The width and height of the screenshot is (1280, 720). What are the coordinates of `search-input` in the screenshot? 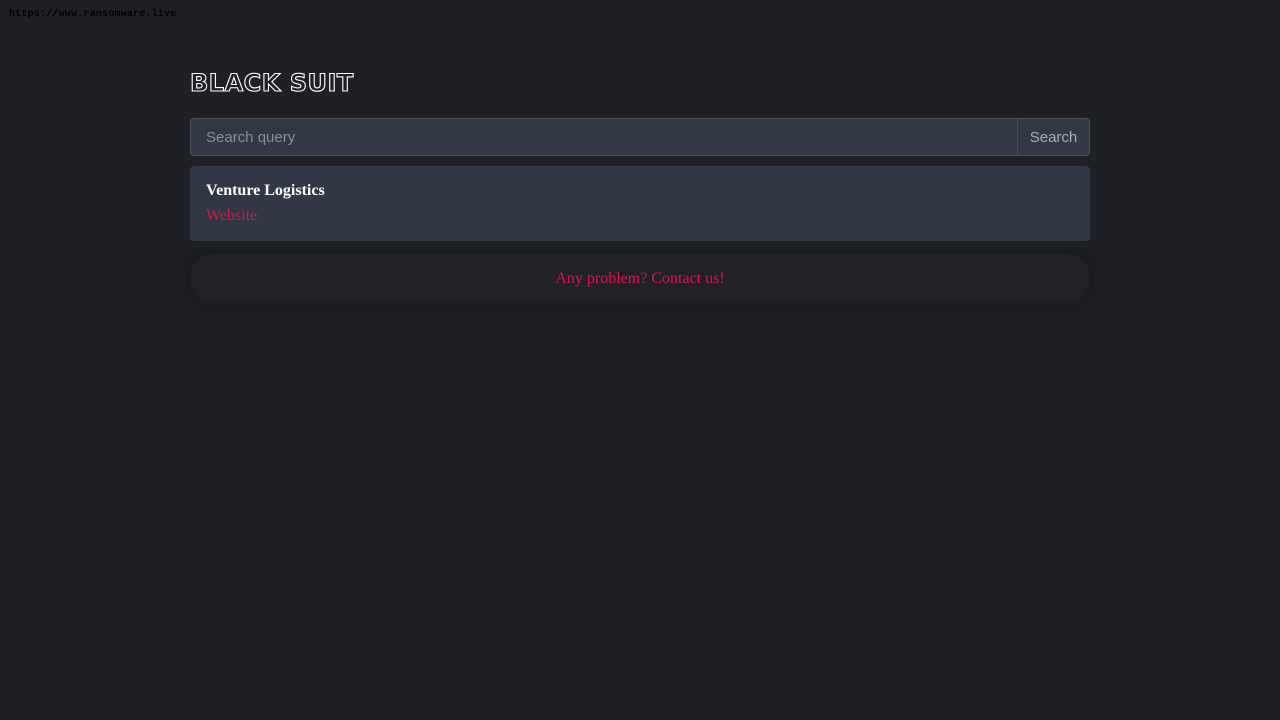 It's located at (603, 137).